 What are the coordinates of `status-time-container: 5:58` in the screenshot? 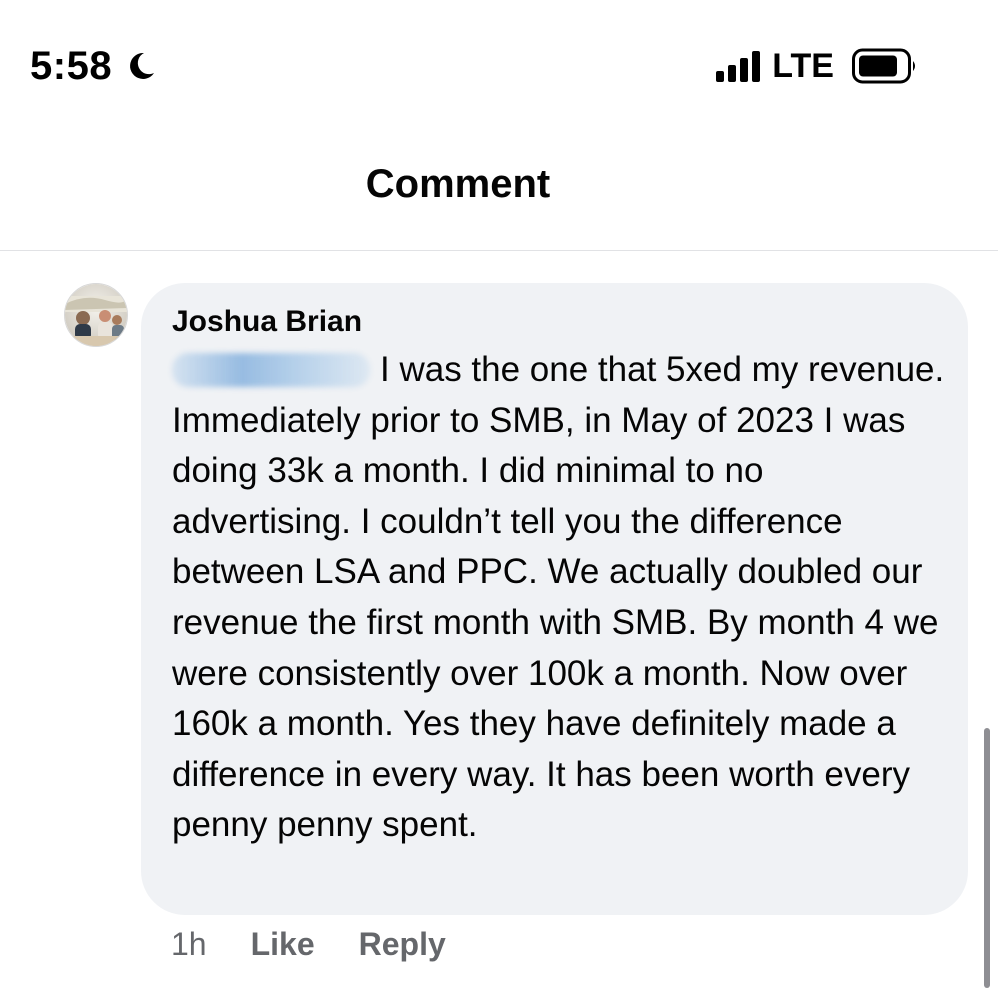 It's located at (94, 66).